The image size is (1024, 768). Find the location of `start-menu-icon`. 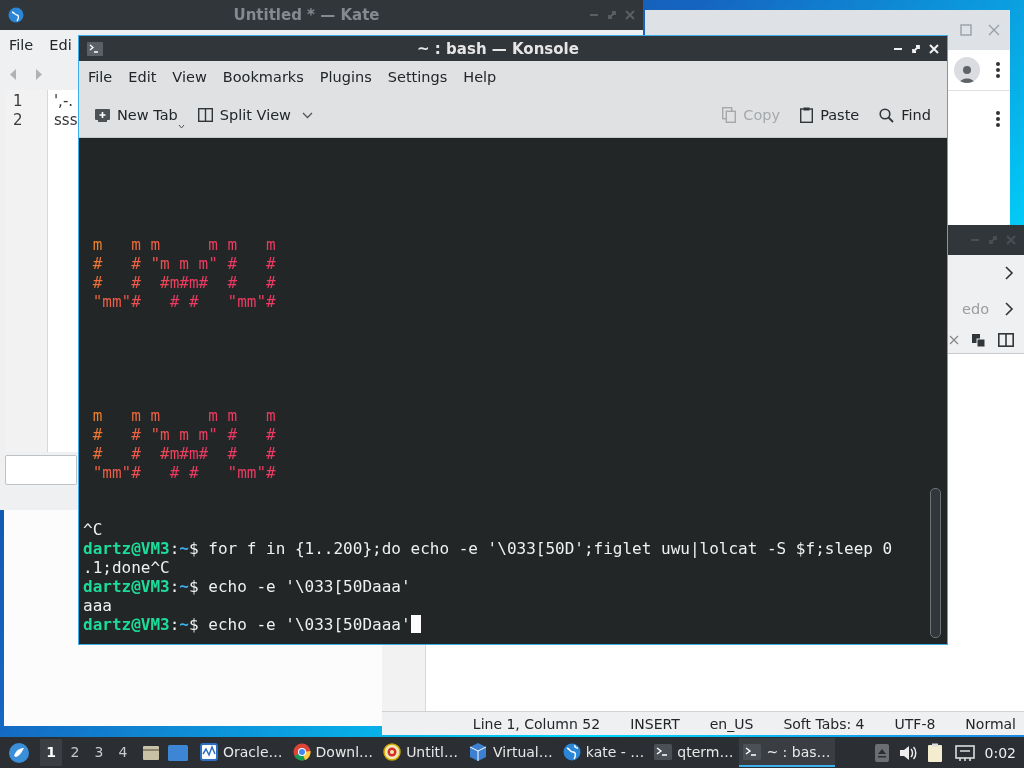

start-menu-icon is located at coordinates (19, 752).